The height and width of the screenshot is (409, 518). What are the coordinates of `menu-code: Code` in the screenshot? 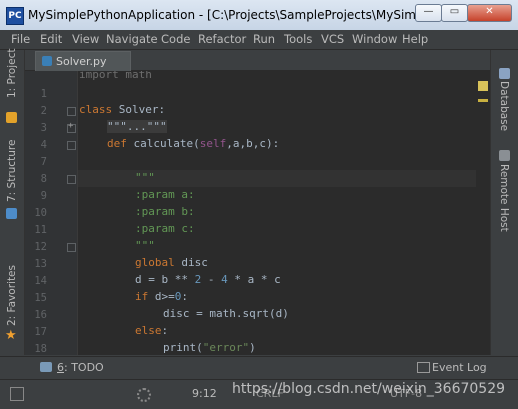 It's located at (175, 39).